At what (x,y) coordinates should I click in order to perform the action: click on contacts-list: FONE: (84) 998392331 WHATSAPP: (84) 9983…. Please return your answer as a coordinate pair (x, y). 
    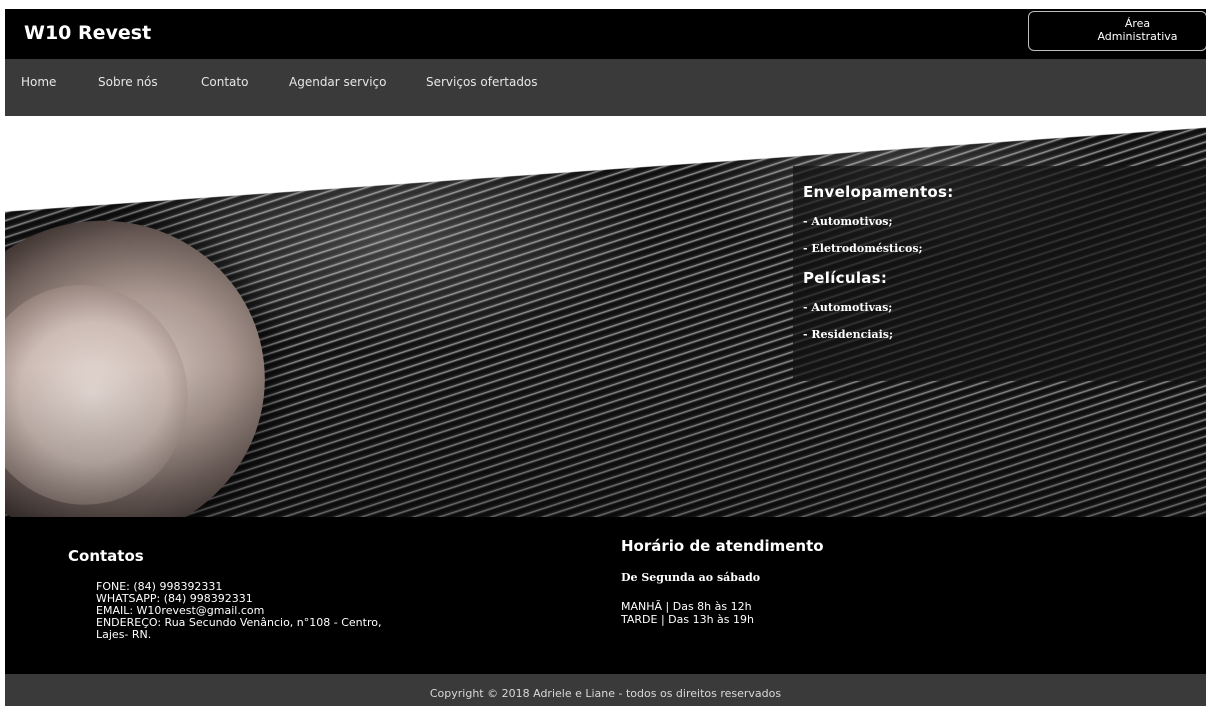
    Looking at the image, I should click on (238, 611).